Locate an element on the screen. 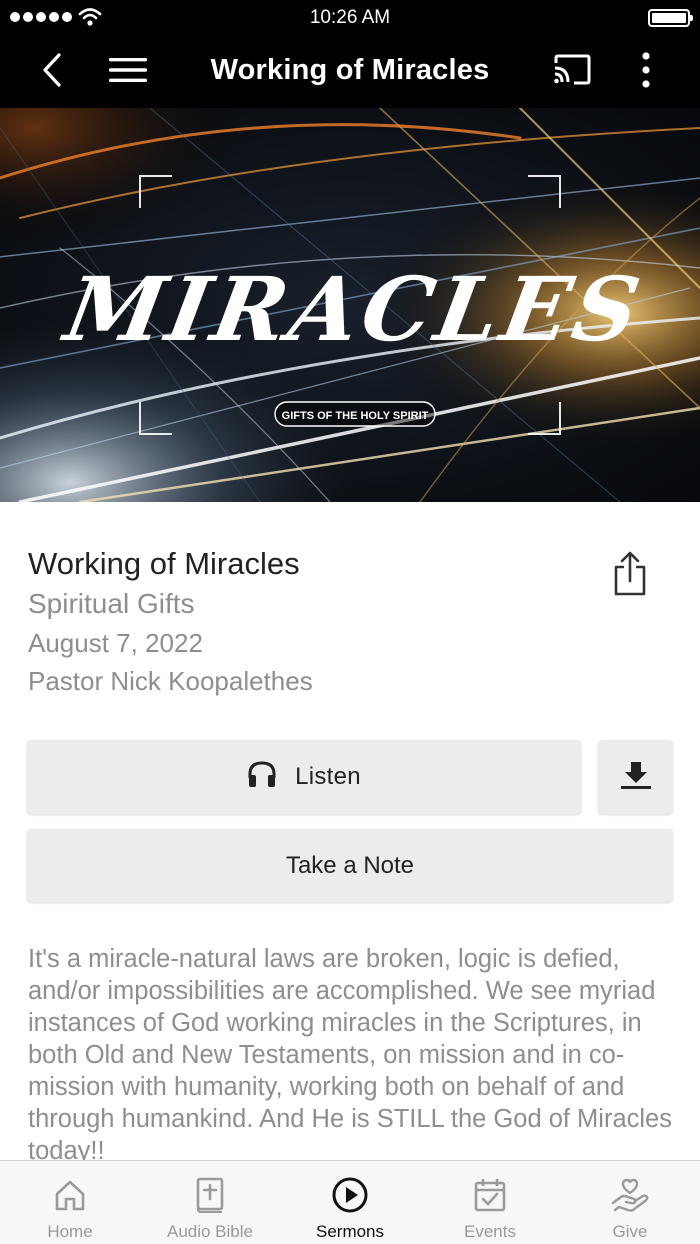  play-circle-icon is located at coordinates (350, 1195).